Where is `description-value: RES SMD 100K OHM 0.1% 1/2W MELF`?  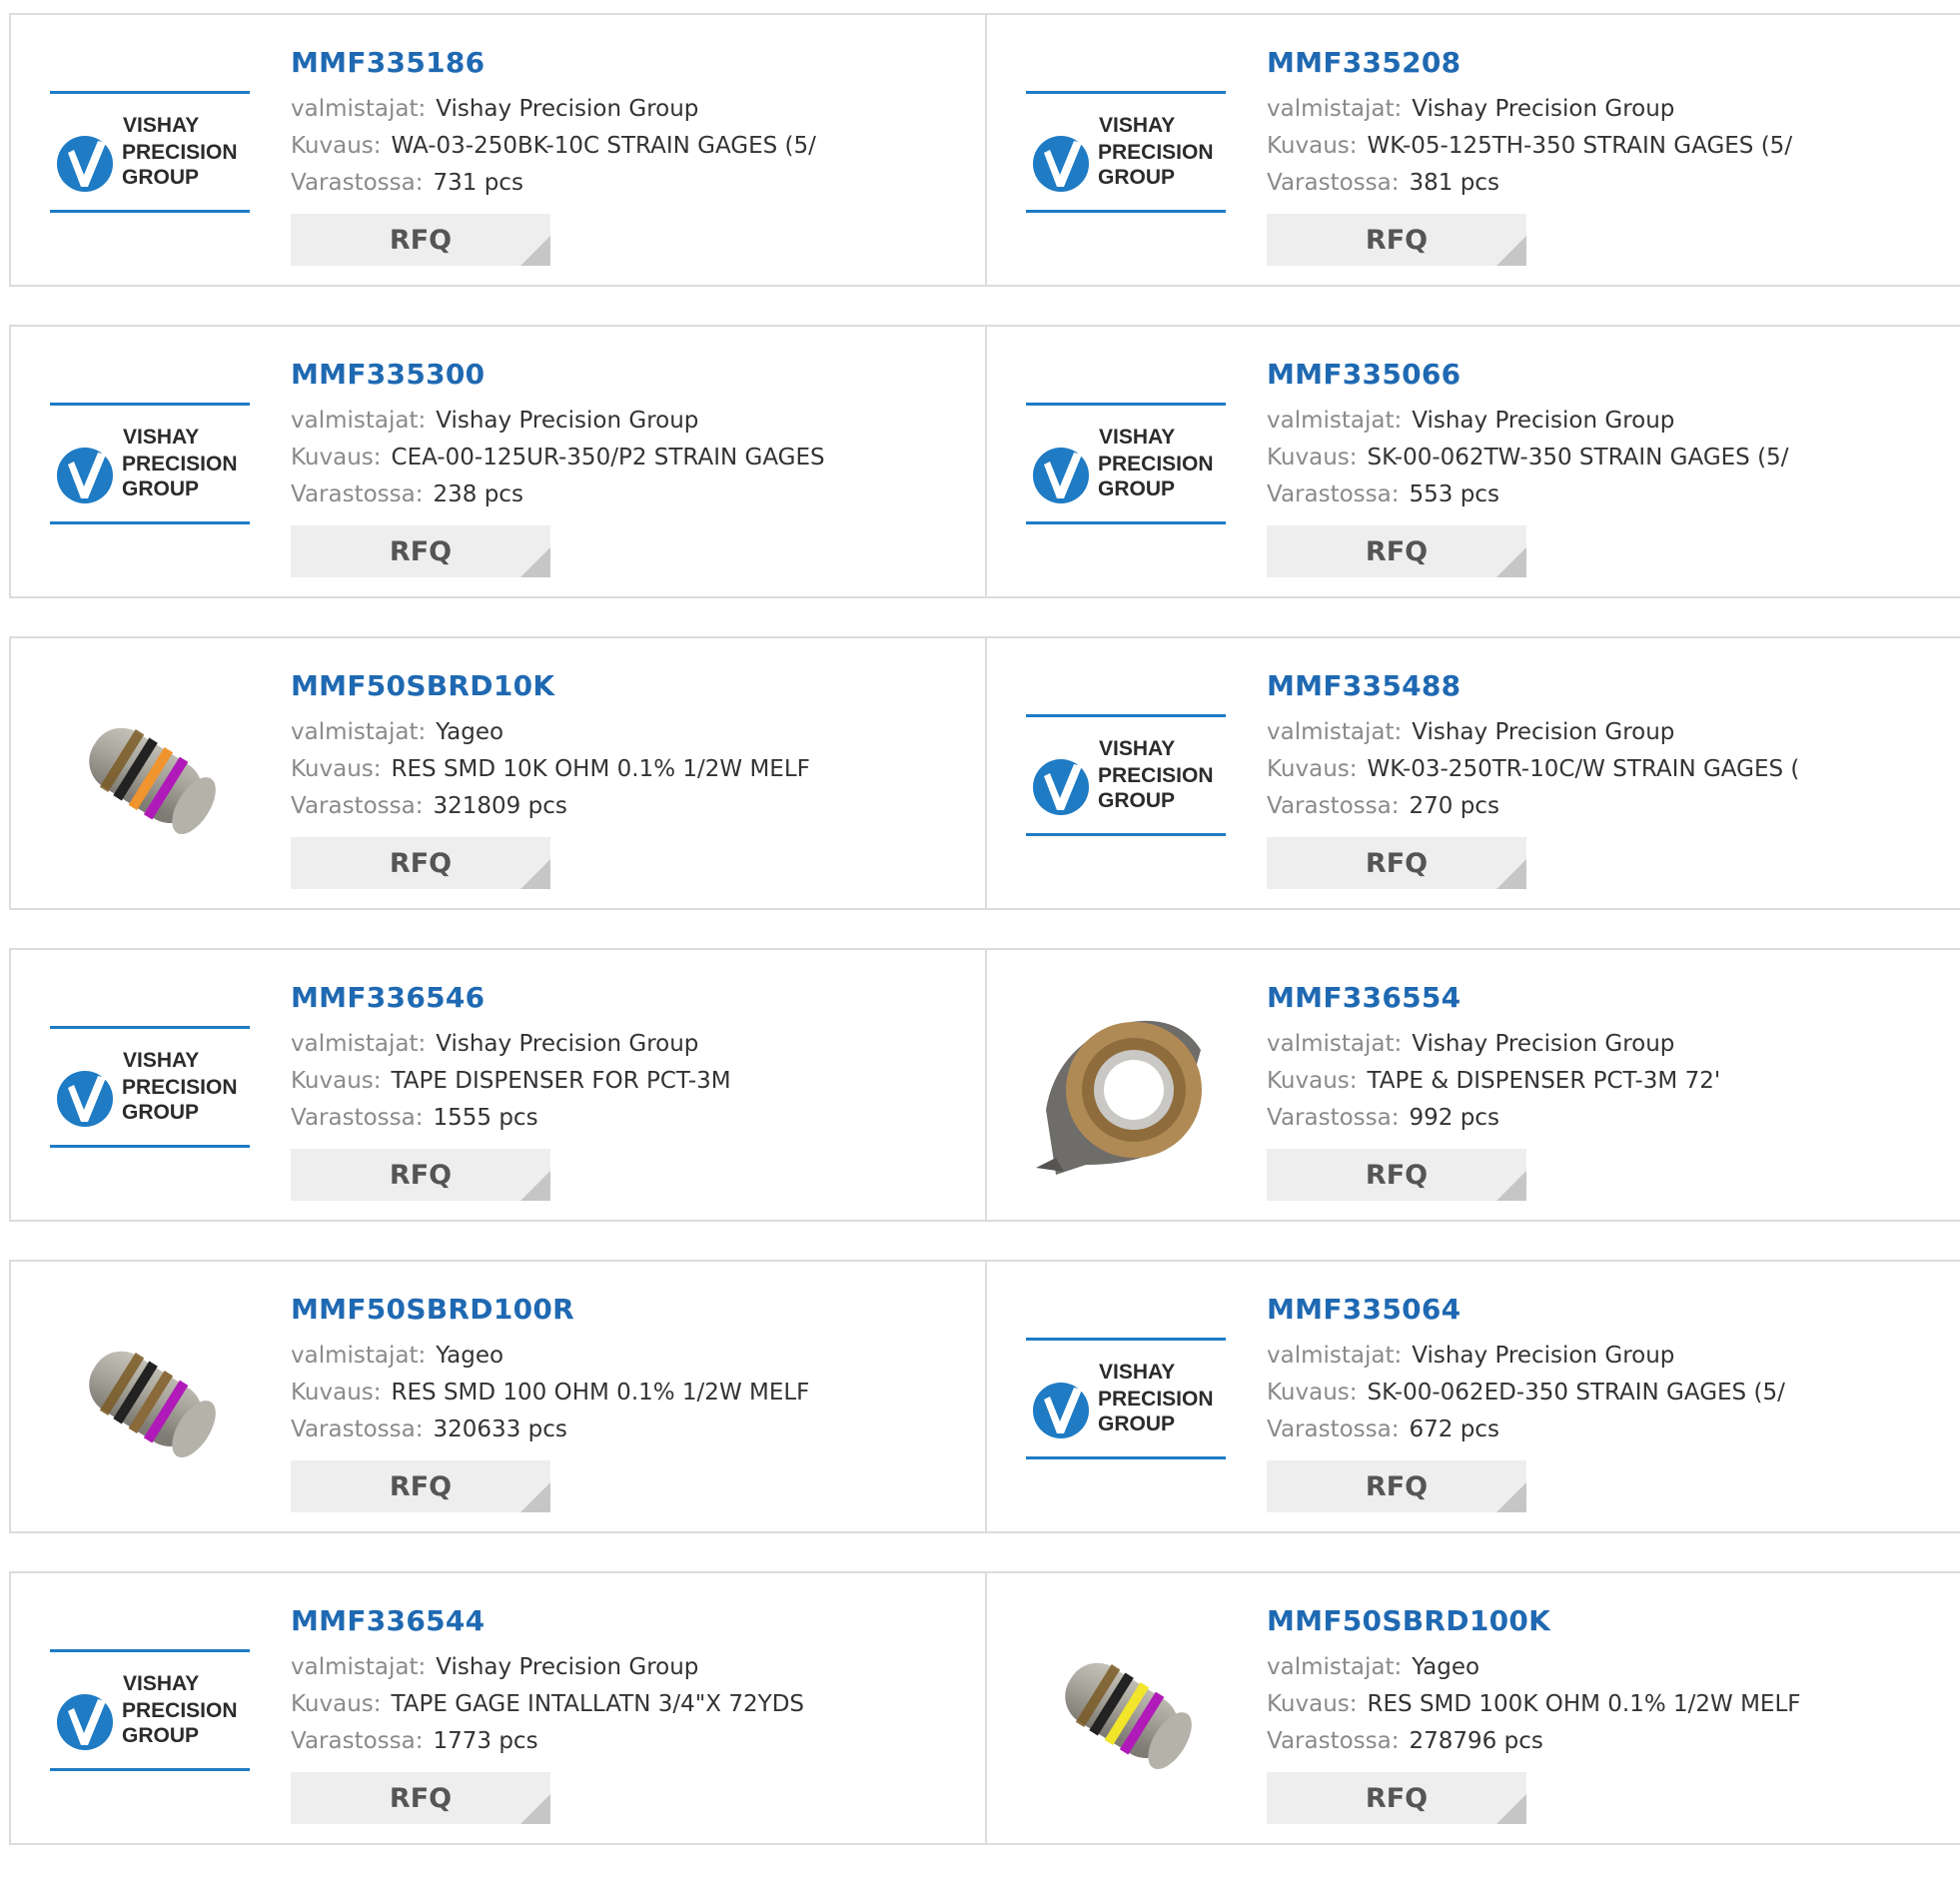 description-value: RES SMD 100K OHM 0.1% 1/2W MELF is located at coordinates (1584, 1704).